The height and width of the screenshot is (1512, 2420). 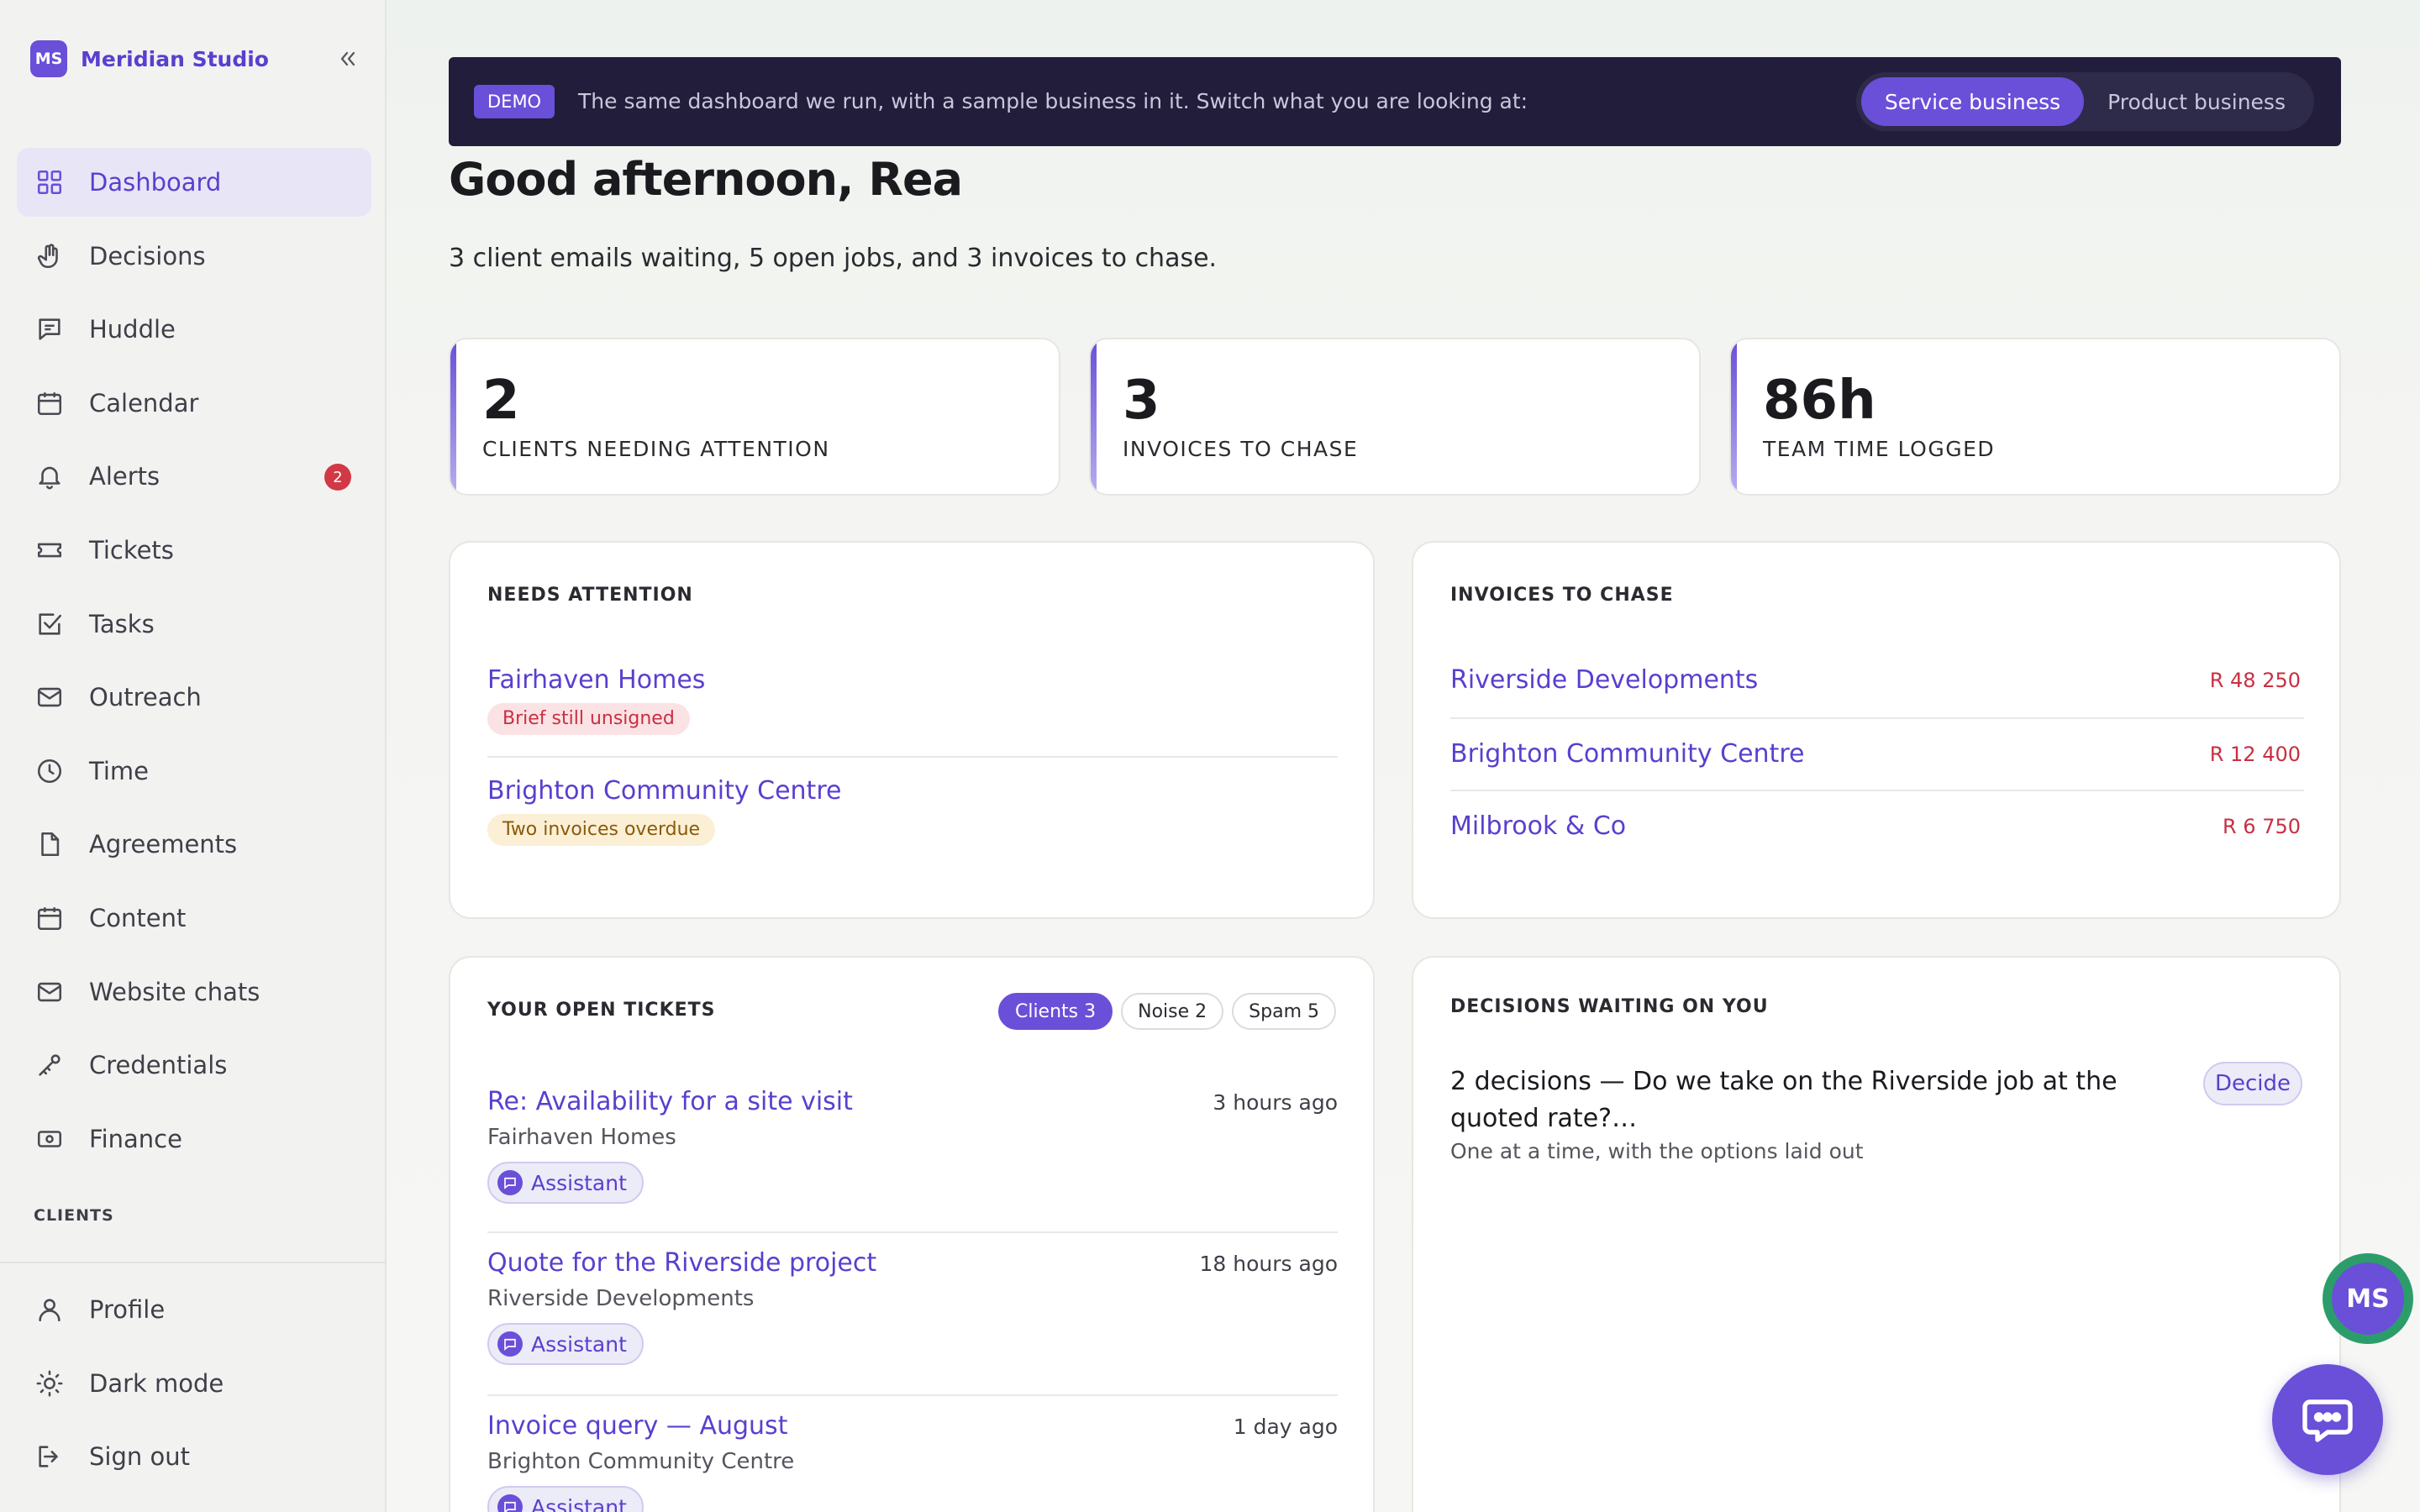 I want to click on status-badge: Two invoices overdue, so click(x=601, y=830).